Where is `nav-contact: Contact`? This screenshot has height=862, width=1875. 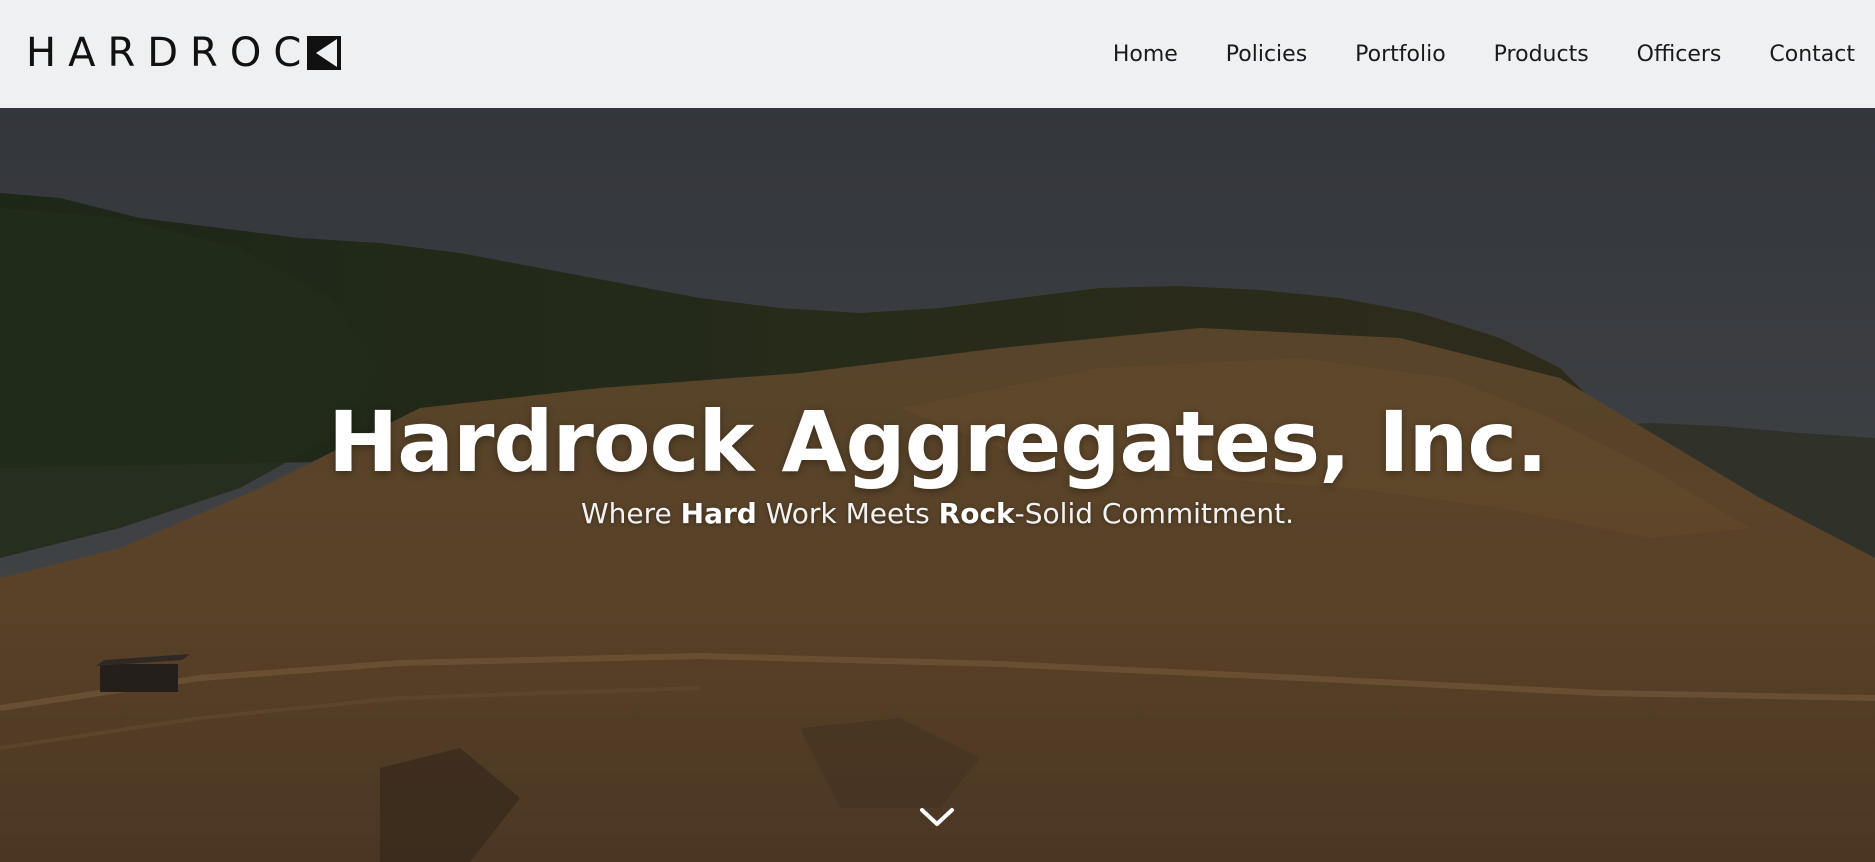 nav-contact: Contact is located at coordinates (1812, 54).